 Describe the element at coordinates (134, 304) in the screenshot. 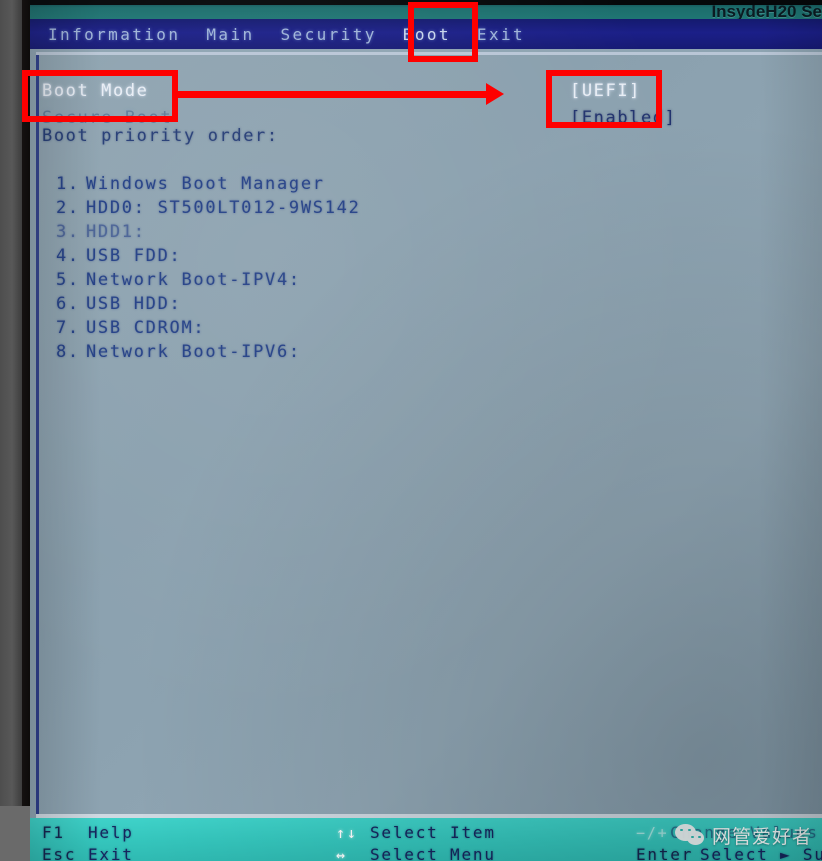

I see `boot-entry-name: USB HDD:` at that location.